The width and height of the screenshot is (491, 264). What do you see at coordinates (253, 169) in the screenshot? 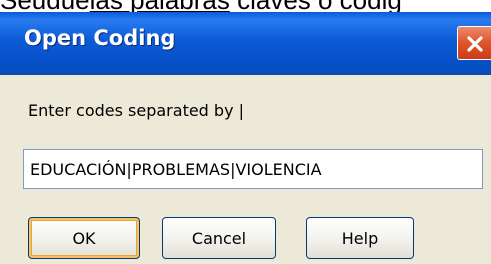
I see `codes-input` at bounding box center [253, 169].